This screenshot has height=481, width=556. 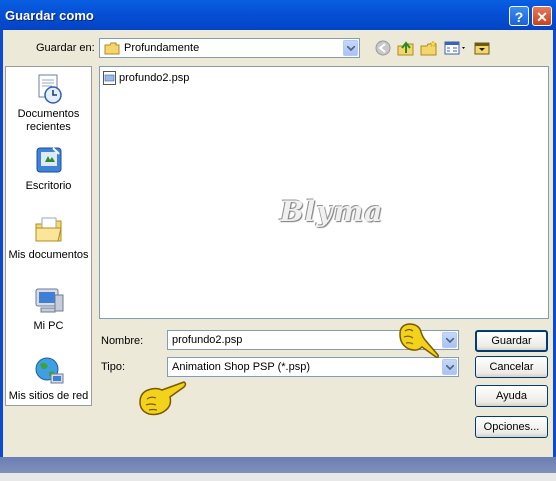 What do you see at coordinates (229, 48) in the screenshot?
I see `location-combo: Profundamente` at bounding box center [229, 48].